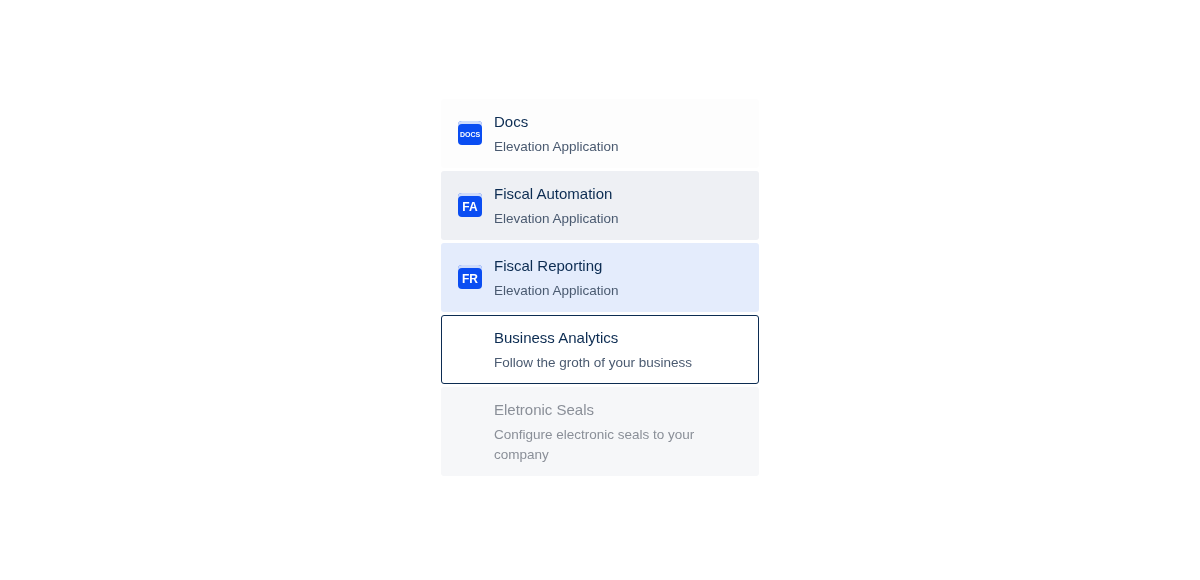 This screenshot has width=1200, height=580. What do you see at coordinates (593, 363) in the screenshot?
I see `item-subtitle: Follow the groth of your business` at bounding box center [593, 363].